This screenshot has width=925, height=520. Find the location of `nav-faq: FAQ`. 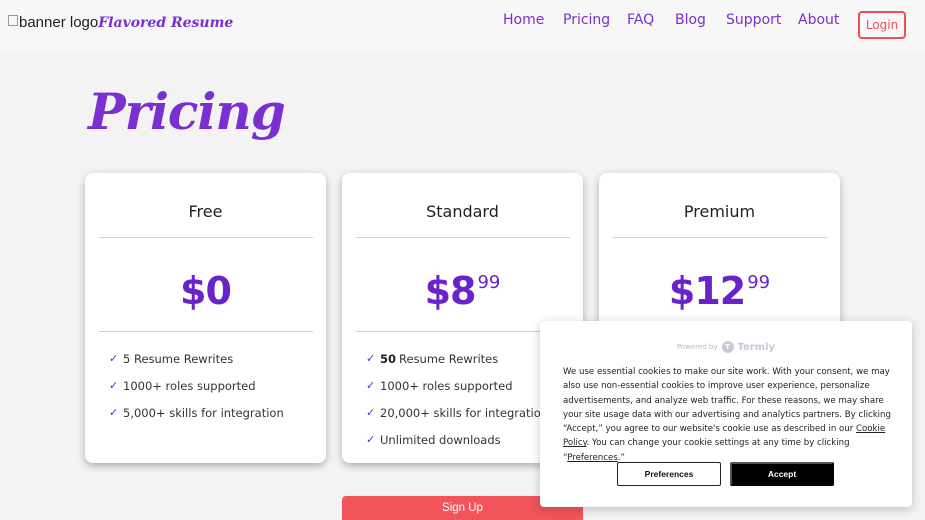

nav-faq: FAQ is located at coordinates (640, 20).